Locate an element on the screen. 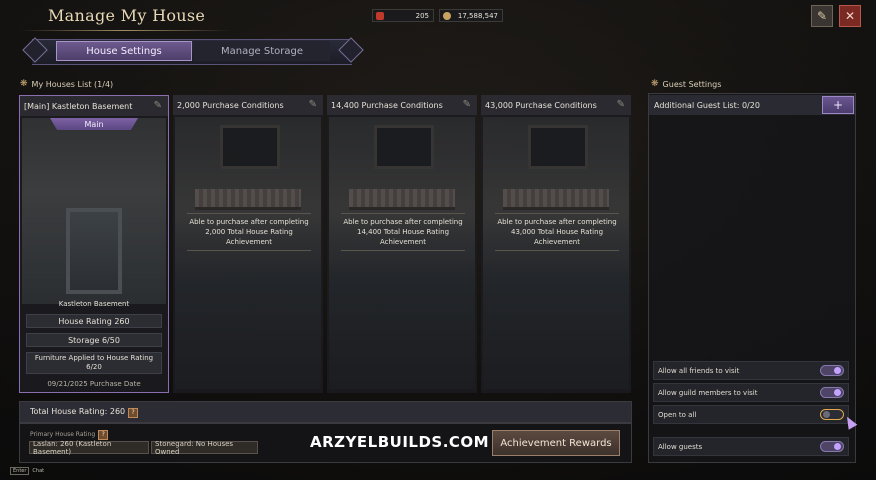 This screenshot has width=876, height=480. energy-icon is located at coordinates (380, 16).